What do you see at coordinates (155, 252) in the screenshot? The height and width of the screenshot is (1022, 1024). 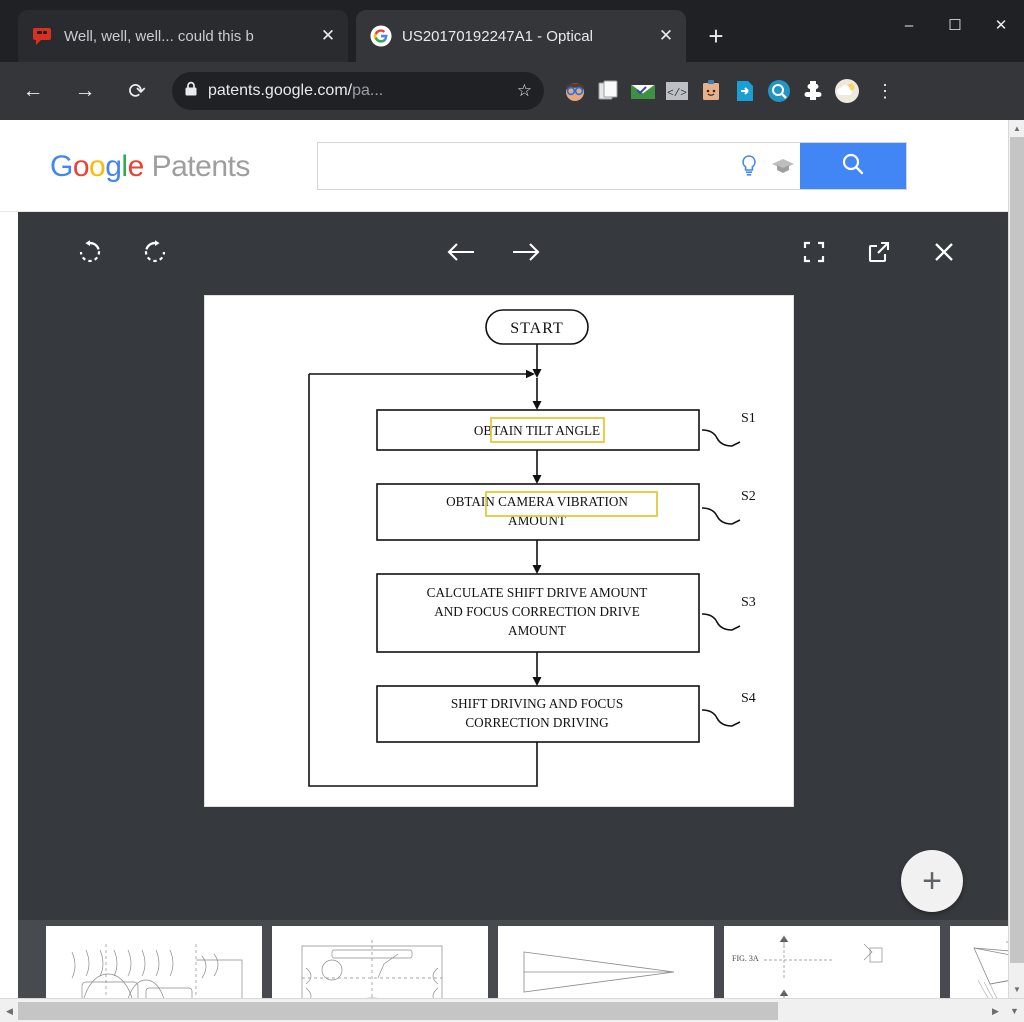 I see `rotate-right-icon` at bounding box center [155, 252].